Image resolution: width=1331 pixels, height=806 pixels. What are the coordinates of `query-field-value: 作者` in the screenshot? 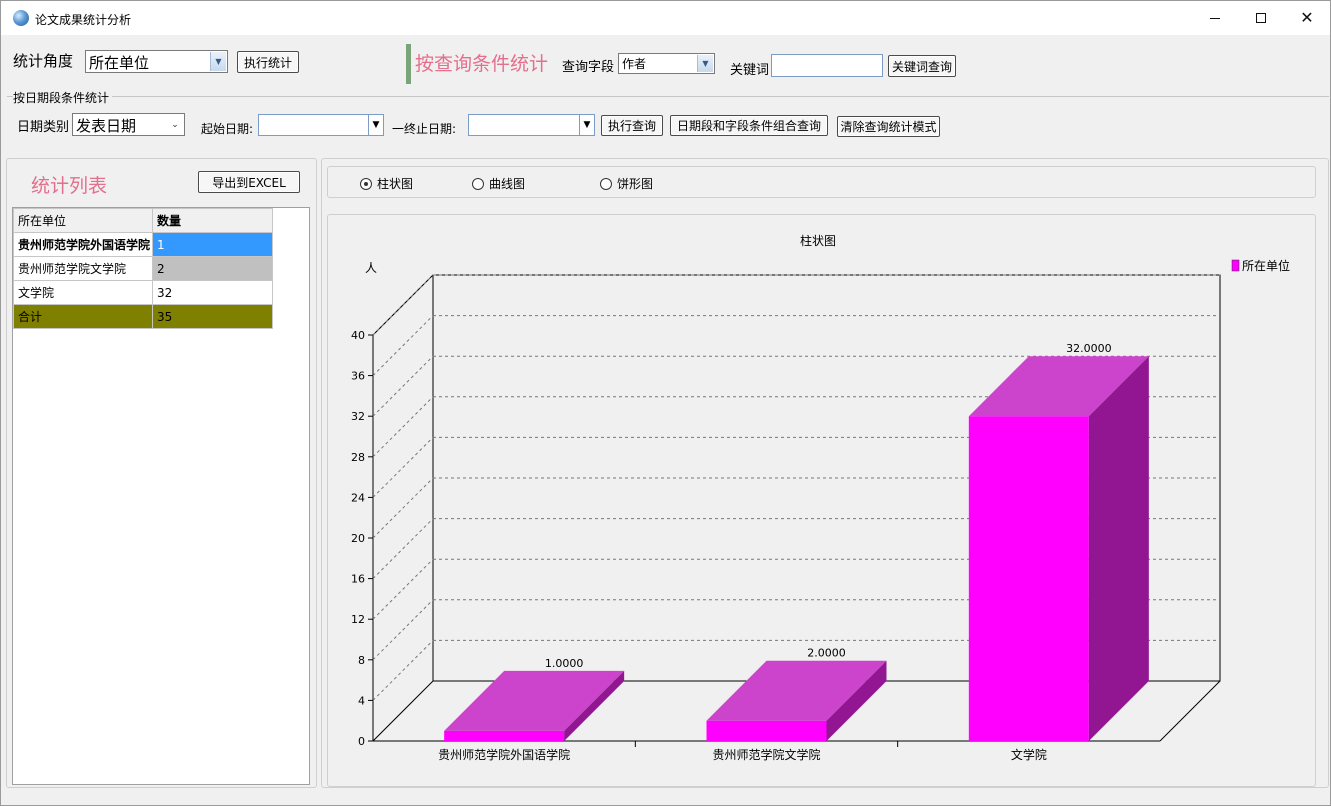 It's located at (634, 64).